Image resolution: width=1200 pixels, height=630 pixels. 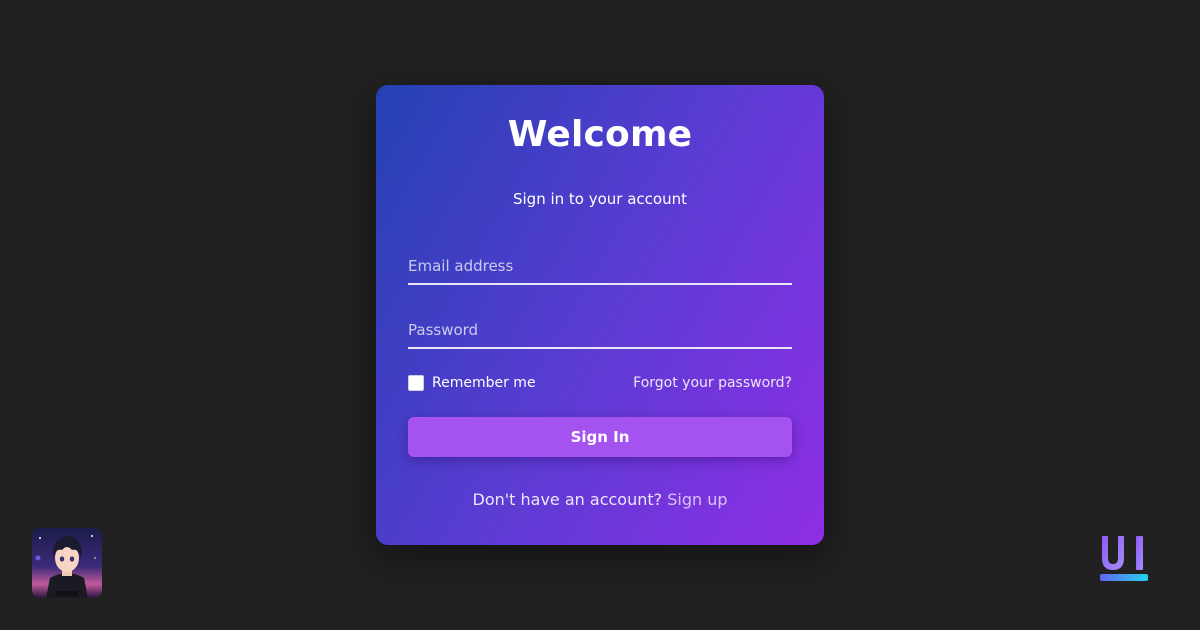 What do you see at coordinates (600, 437) in the screenshot?
I see `sign-in-button: Sign In` at bounding box center [600, 437].